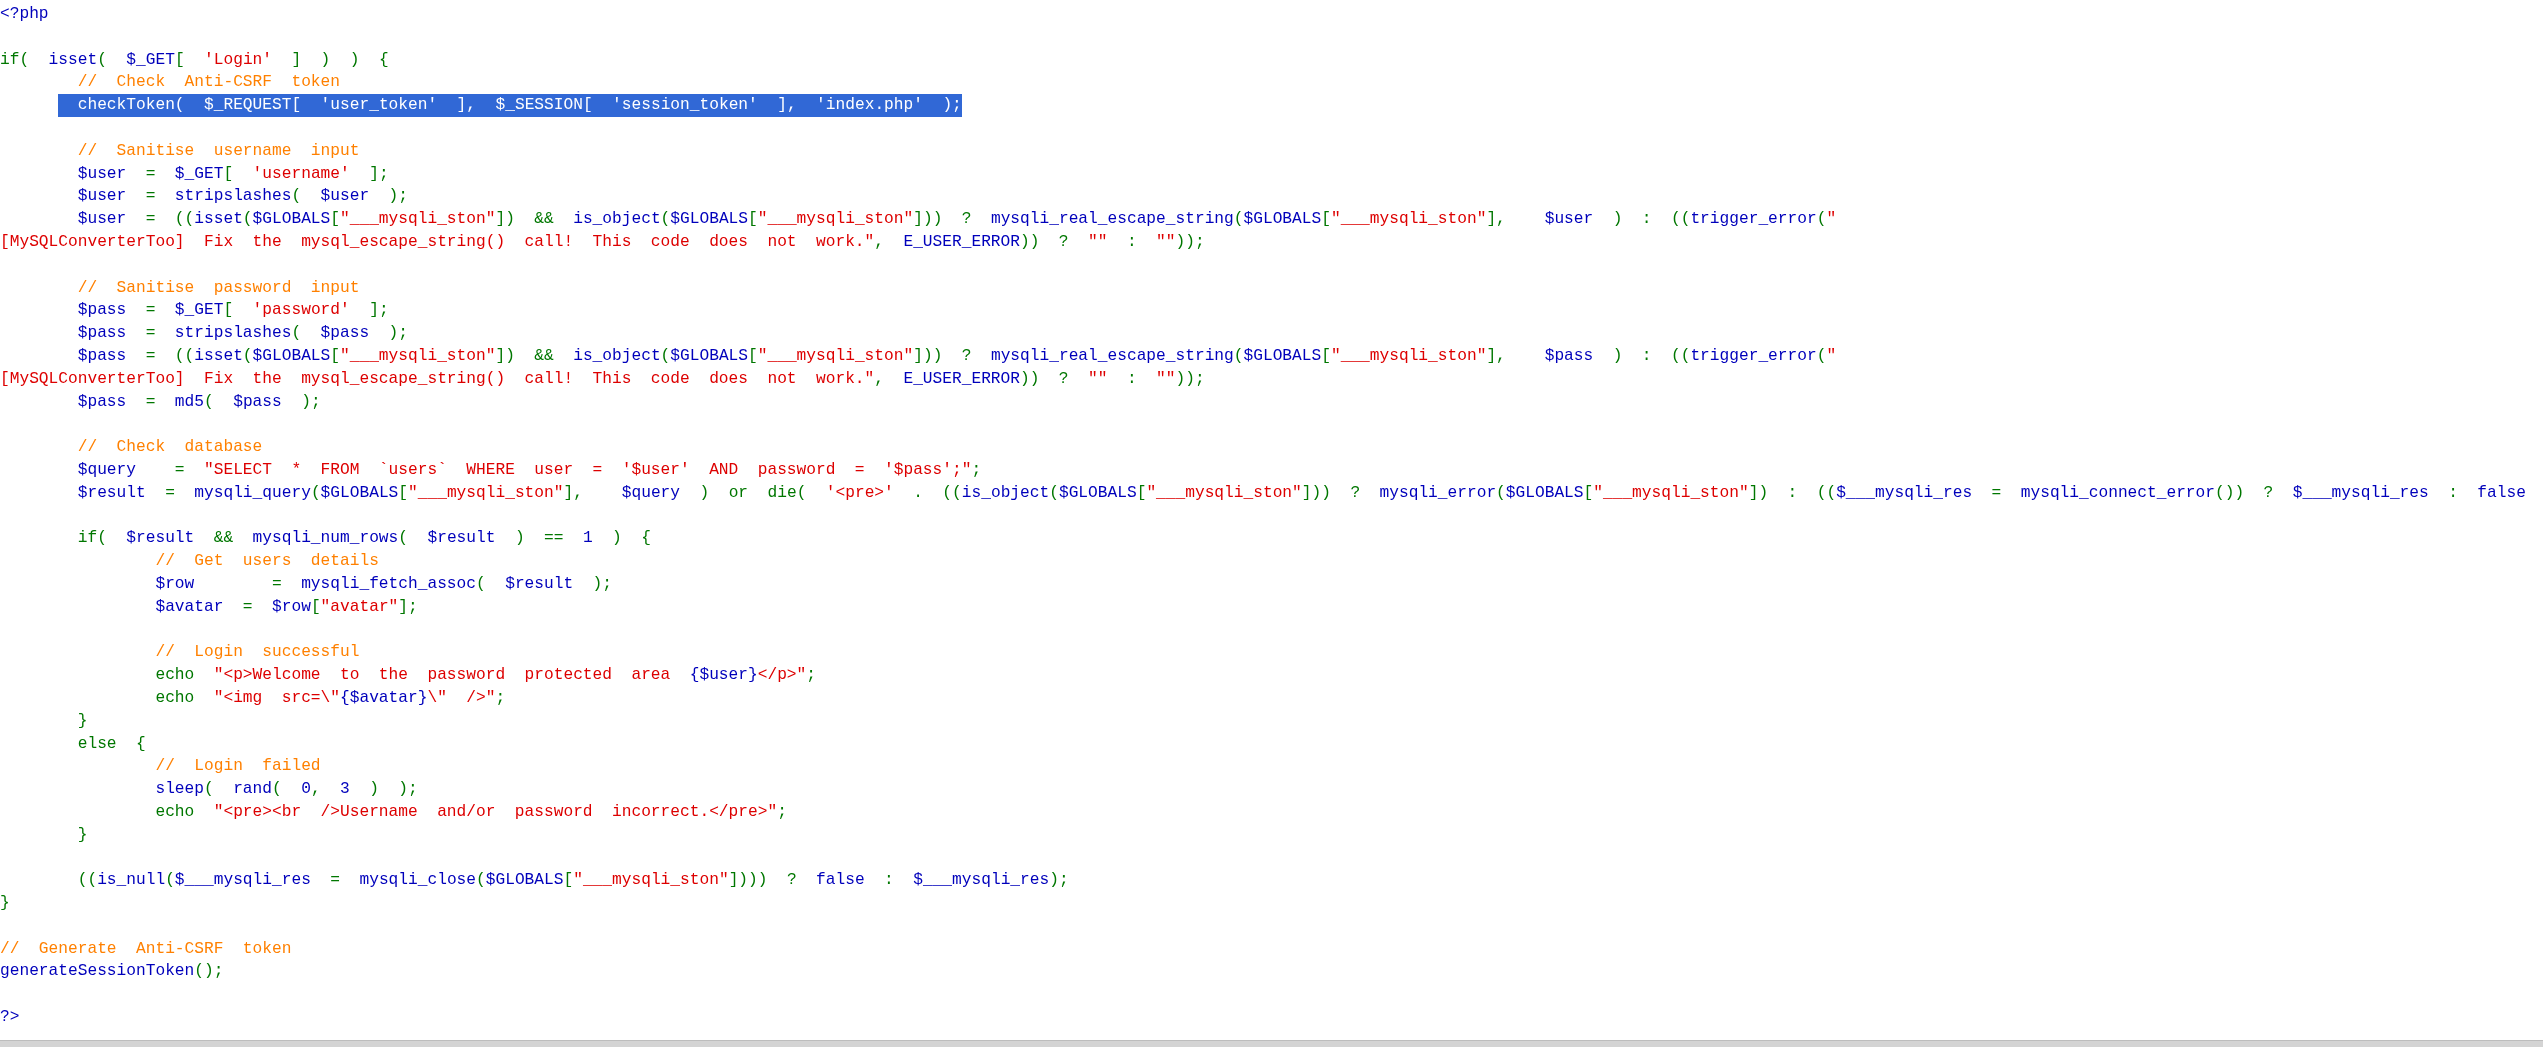 Image resolution: width=2543 pixels, height=1047 pixels. I want to click on code-line: echo "<pre><br />Username and/or password incorrect.</pre>";, so click(471, 812).